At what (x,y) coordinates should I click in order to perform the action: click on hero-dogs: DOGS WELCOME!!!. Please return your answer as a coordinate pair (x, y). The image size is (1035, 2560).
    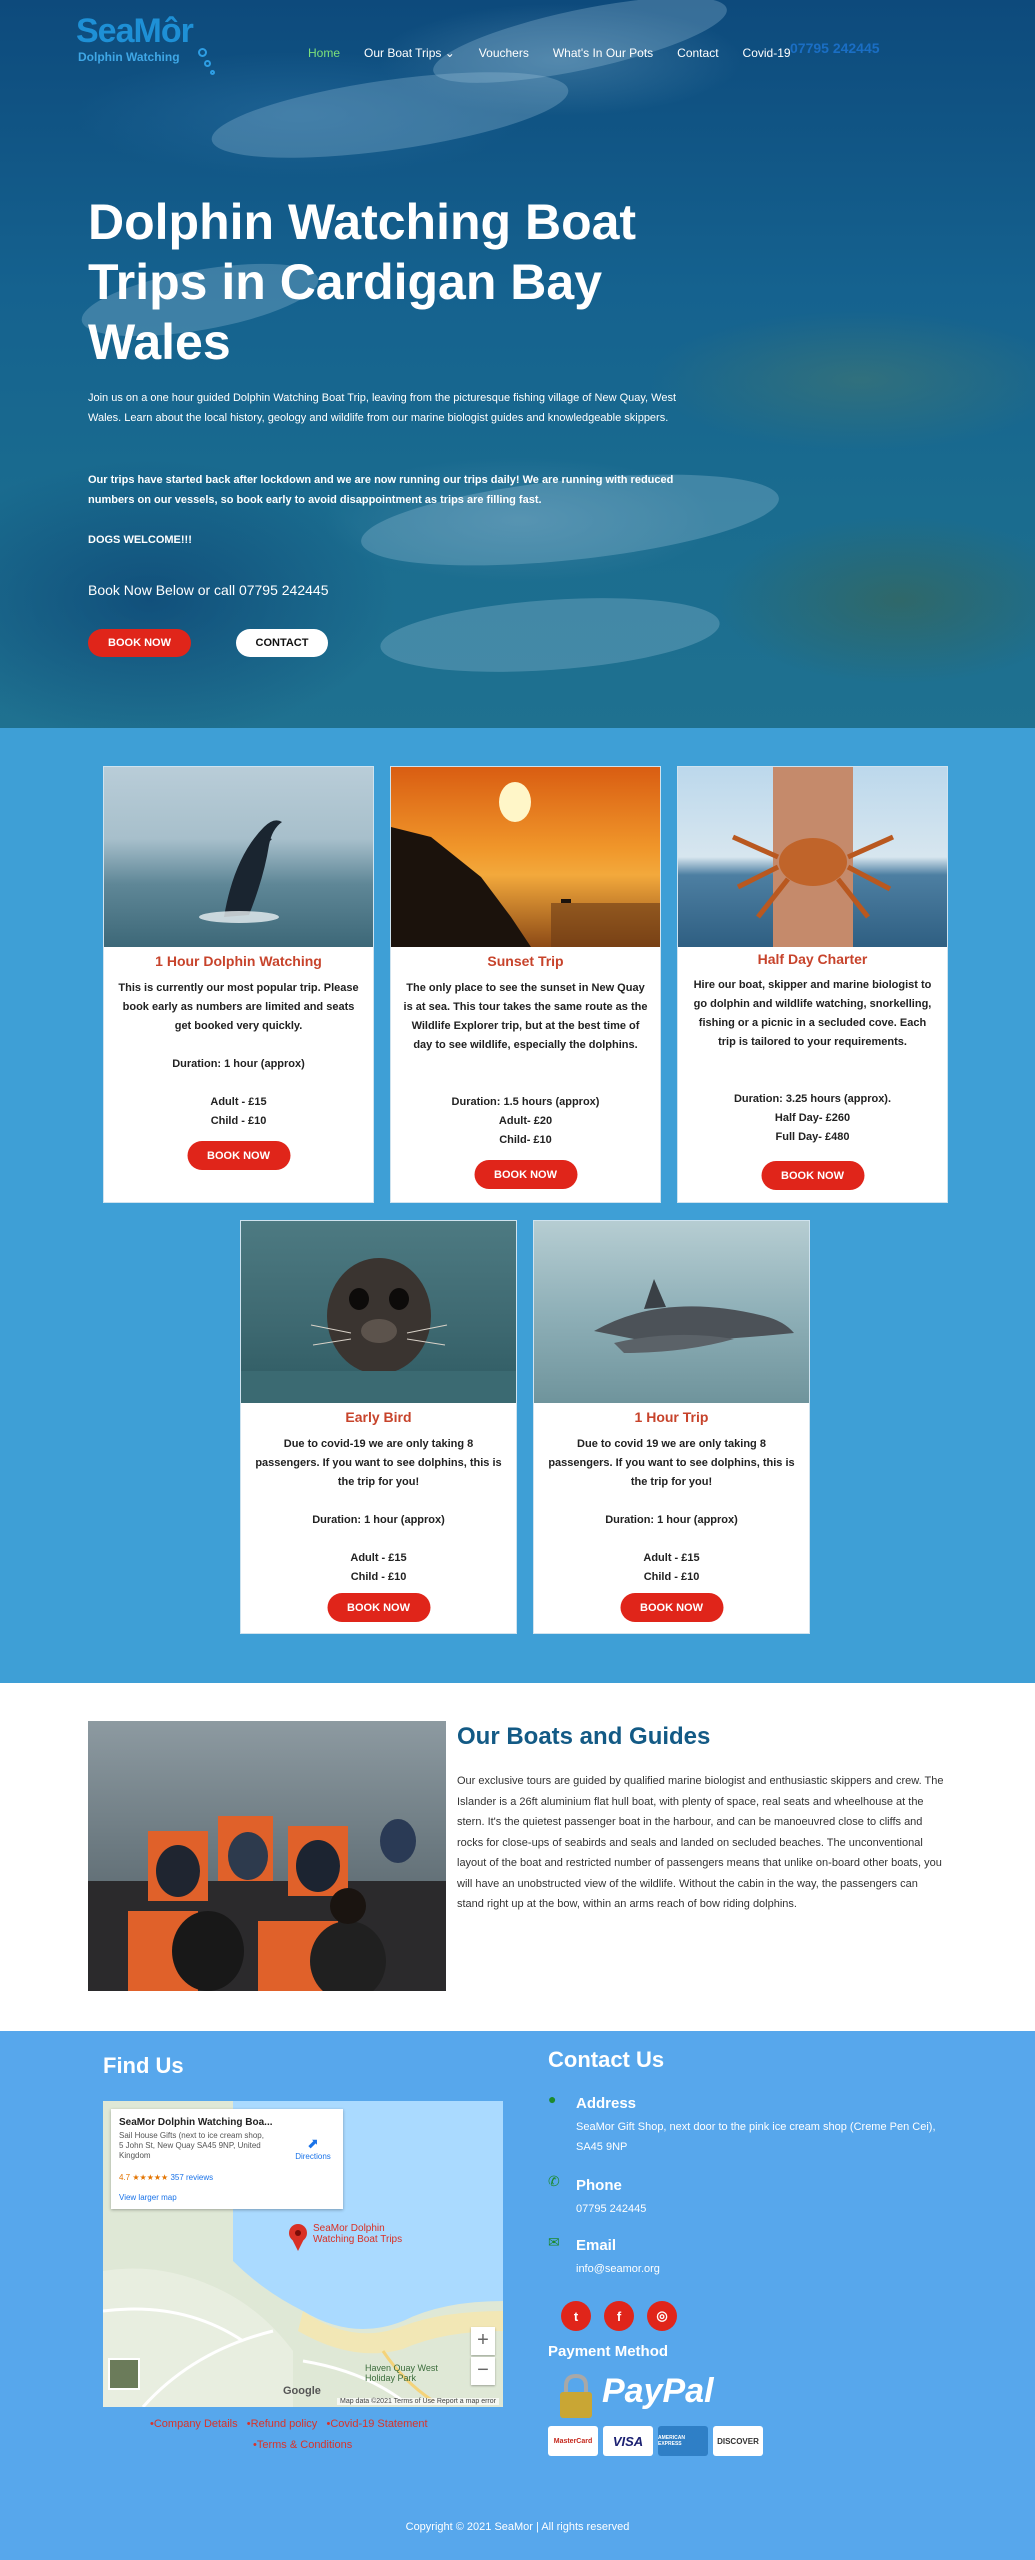
    Looking at the image, I should click on (140, 540).